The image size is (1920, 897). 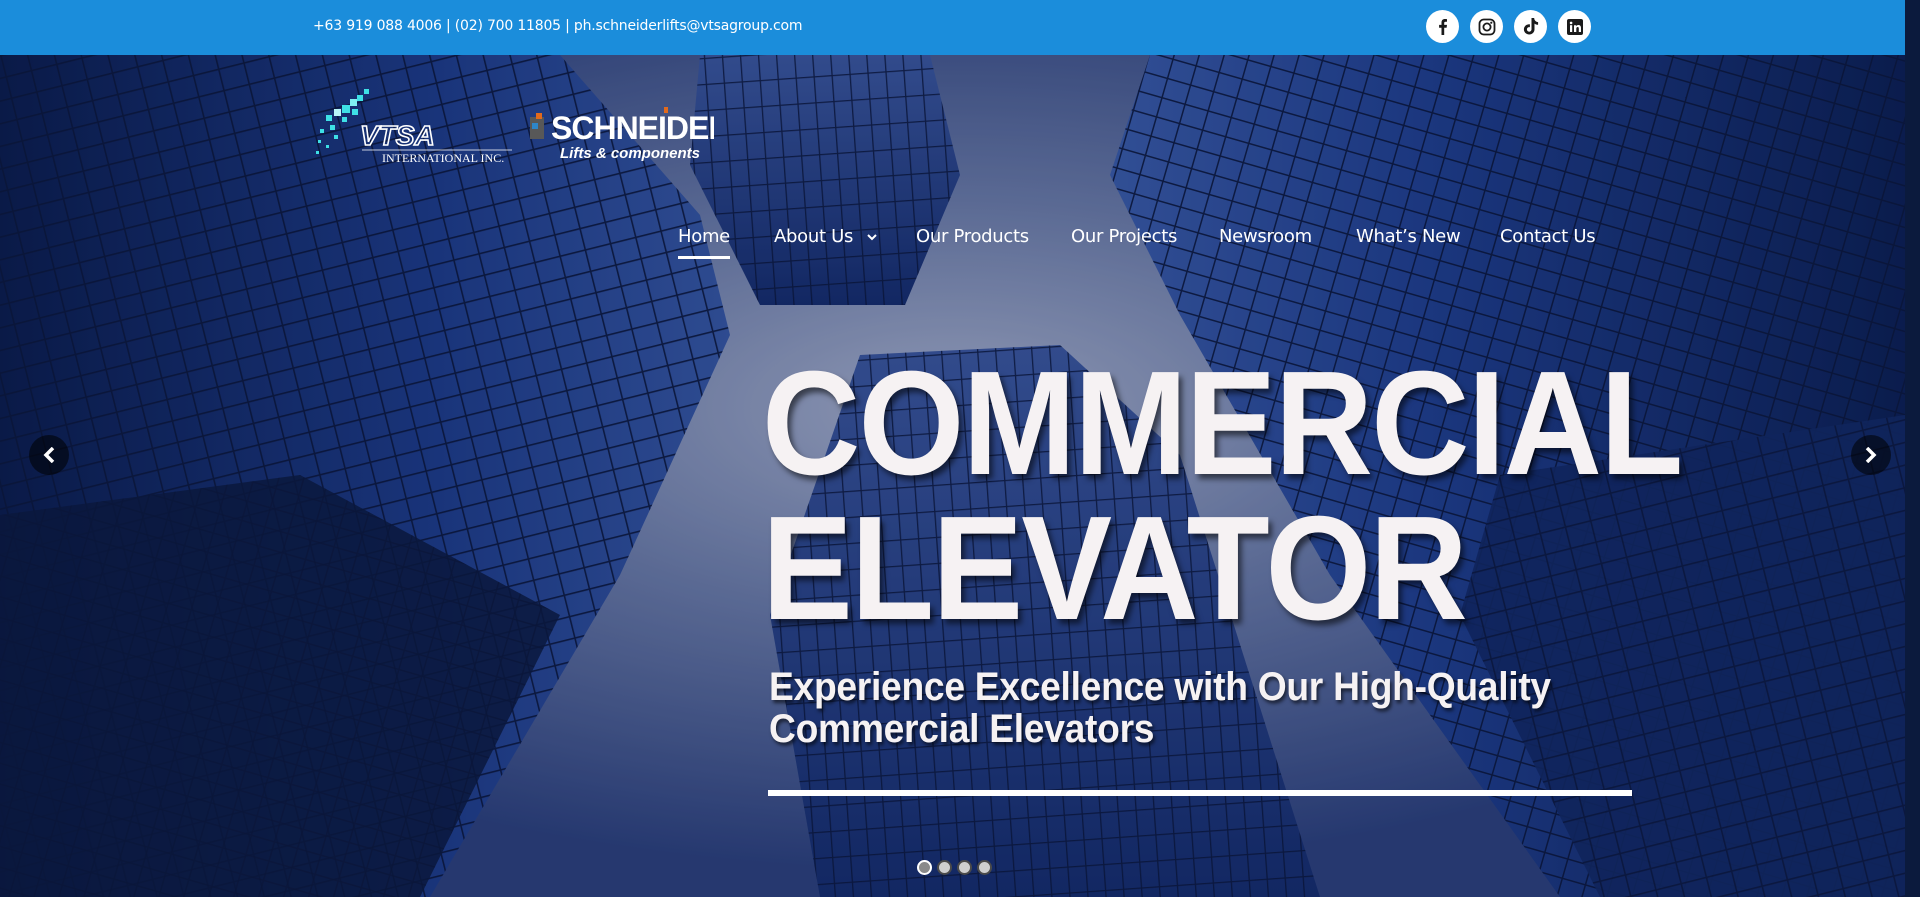 I want to click on tiktok-button, so click(x=1530, y=26).